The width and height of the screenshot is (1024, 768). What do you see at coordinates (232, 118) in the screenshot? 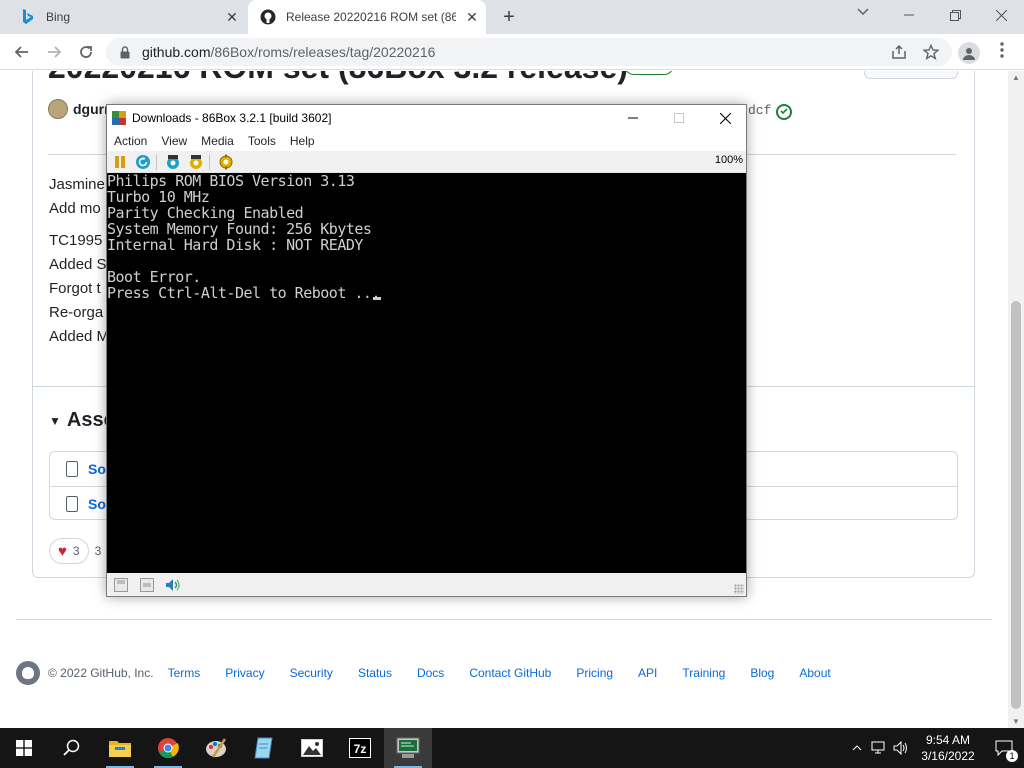
I see `emulator-title: Downloads - 86Box 3.2.1 [build 3602]` at bounding box center [232, 118].